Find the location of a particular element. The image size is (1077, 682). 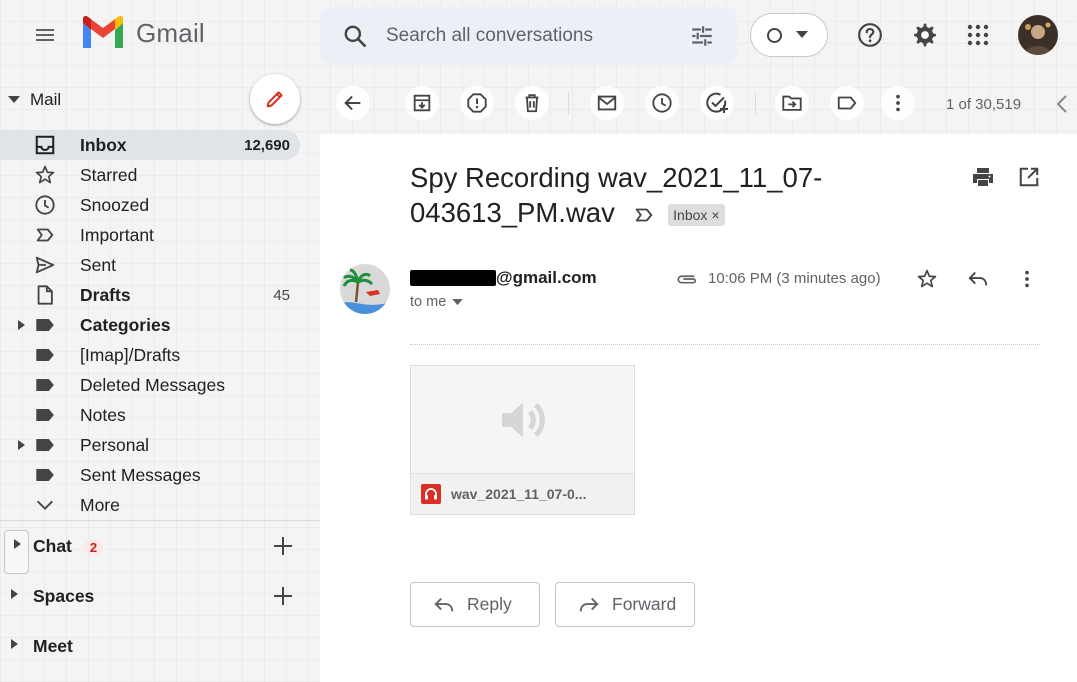

sidebar-item-label: Drafts is located at coordinates (105, 294).